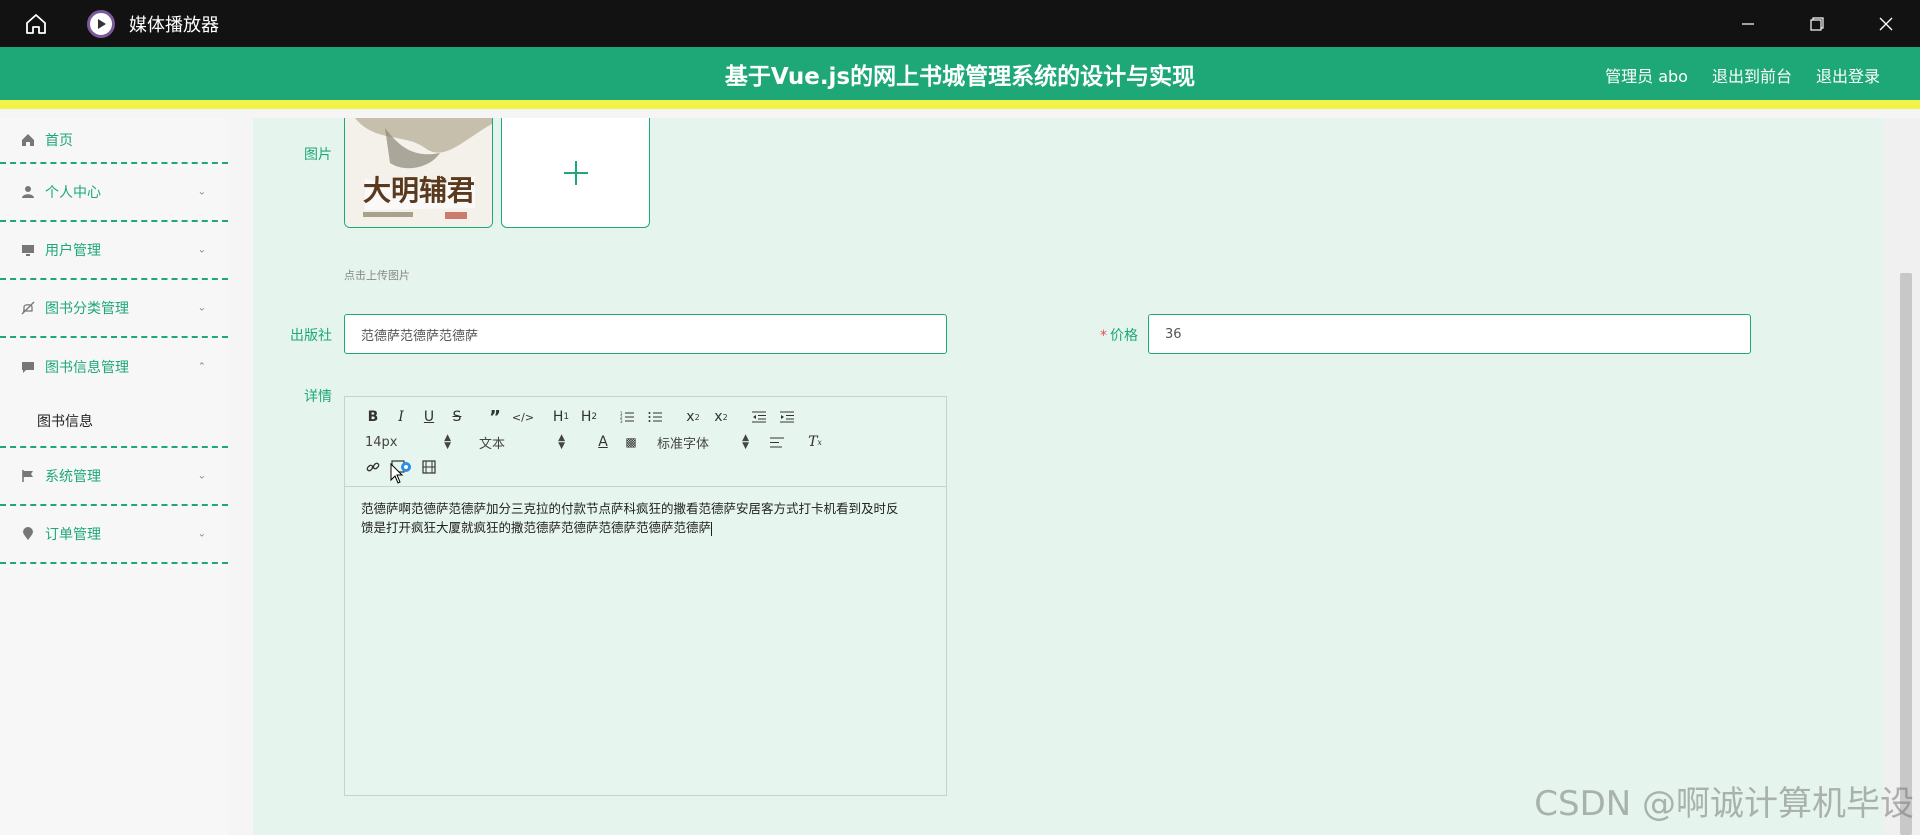 The image size is (1920, 835). I want to click on minimize-button, so click(1747, 23).